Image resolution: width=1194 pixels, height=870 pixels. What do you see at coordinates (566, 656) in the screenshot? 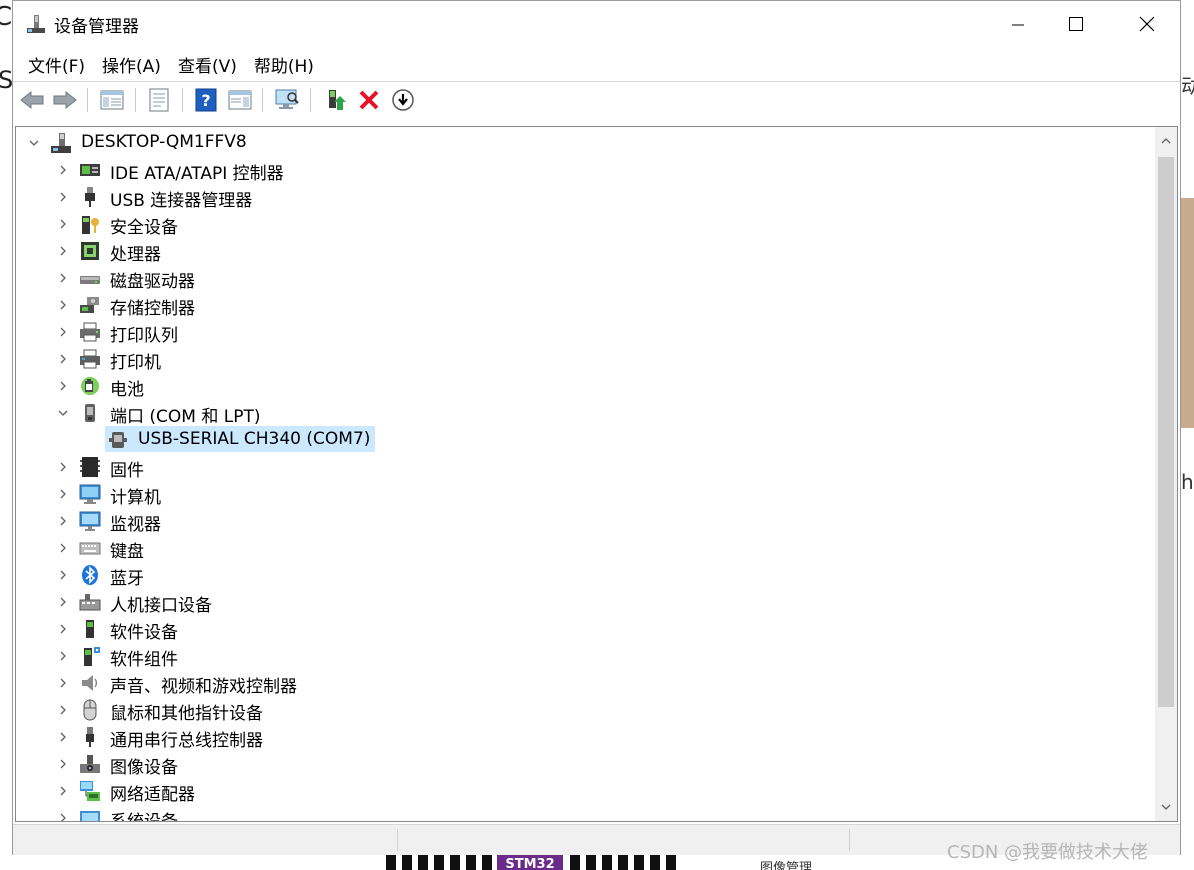
I see `tree-category: 软件组件` at bounding box center [566, 656].